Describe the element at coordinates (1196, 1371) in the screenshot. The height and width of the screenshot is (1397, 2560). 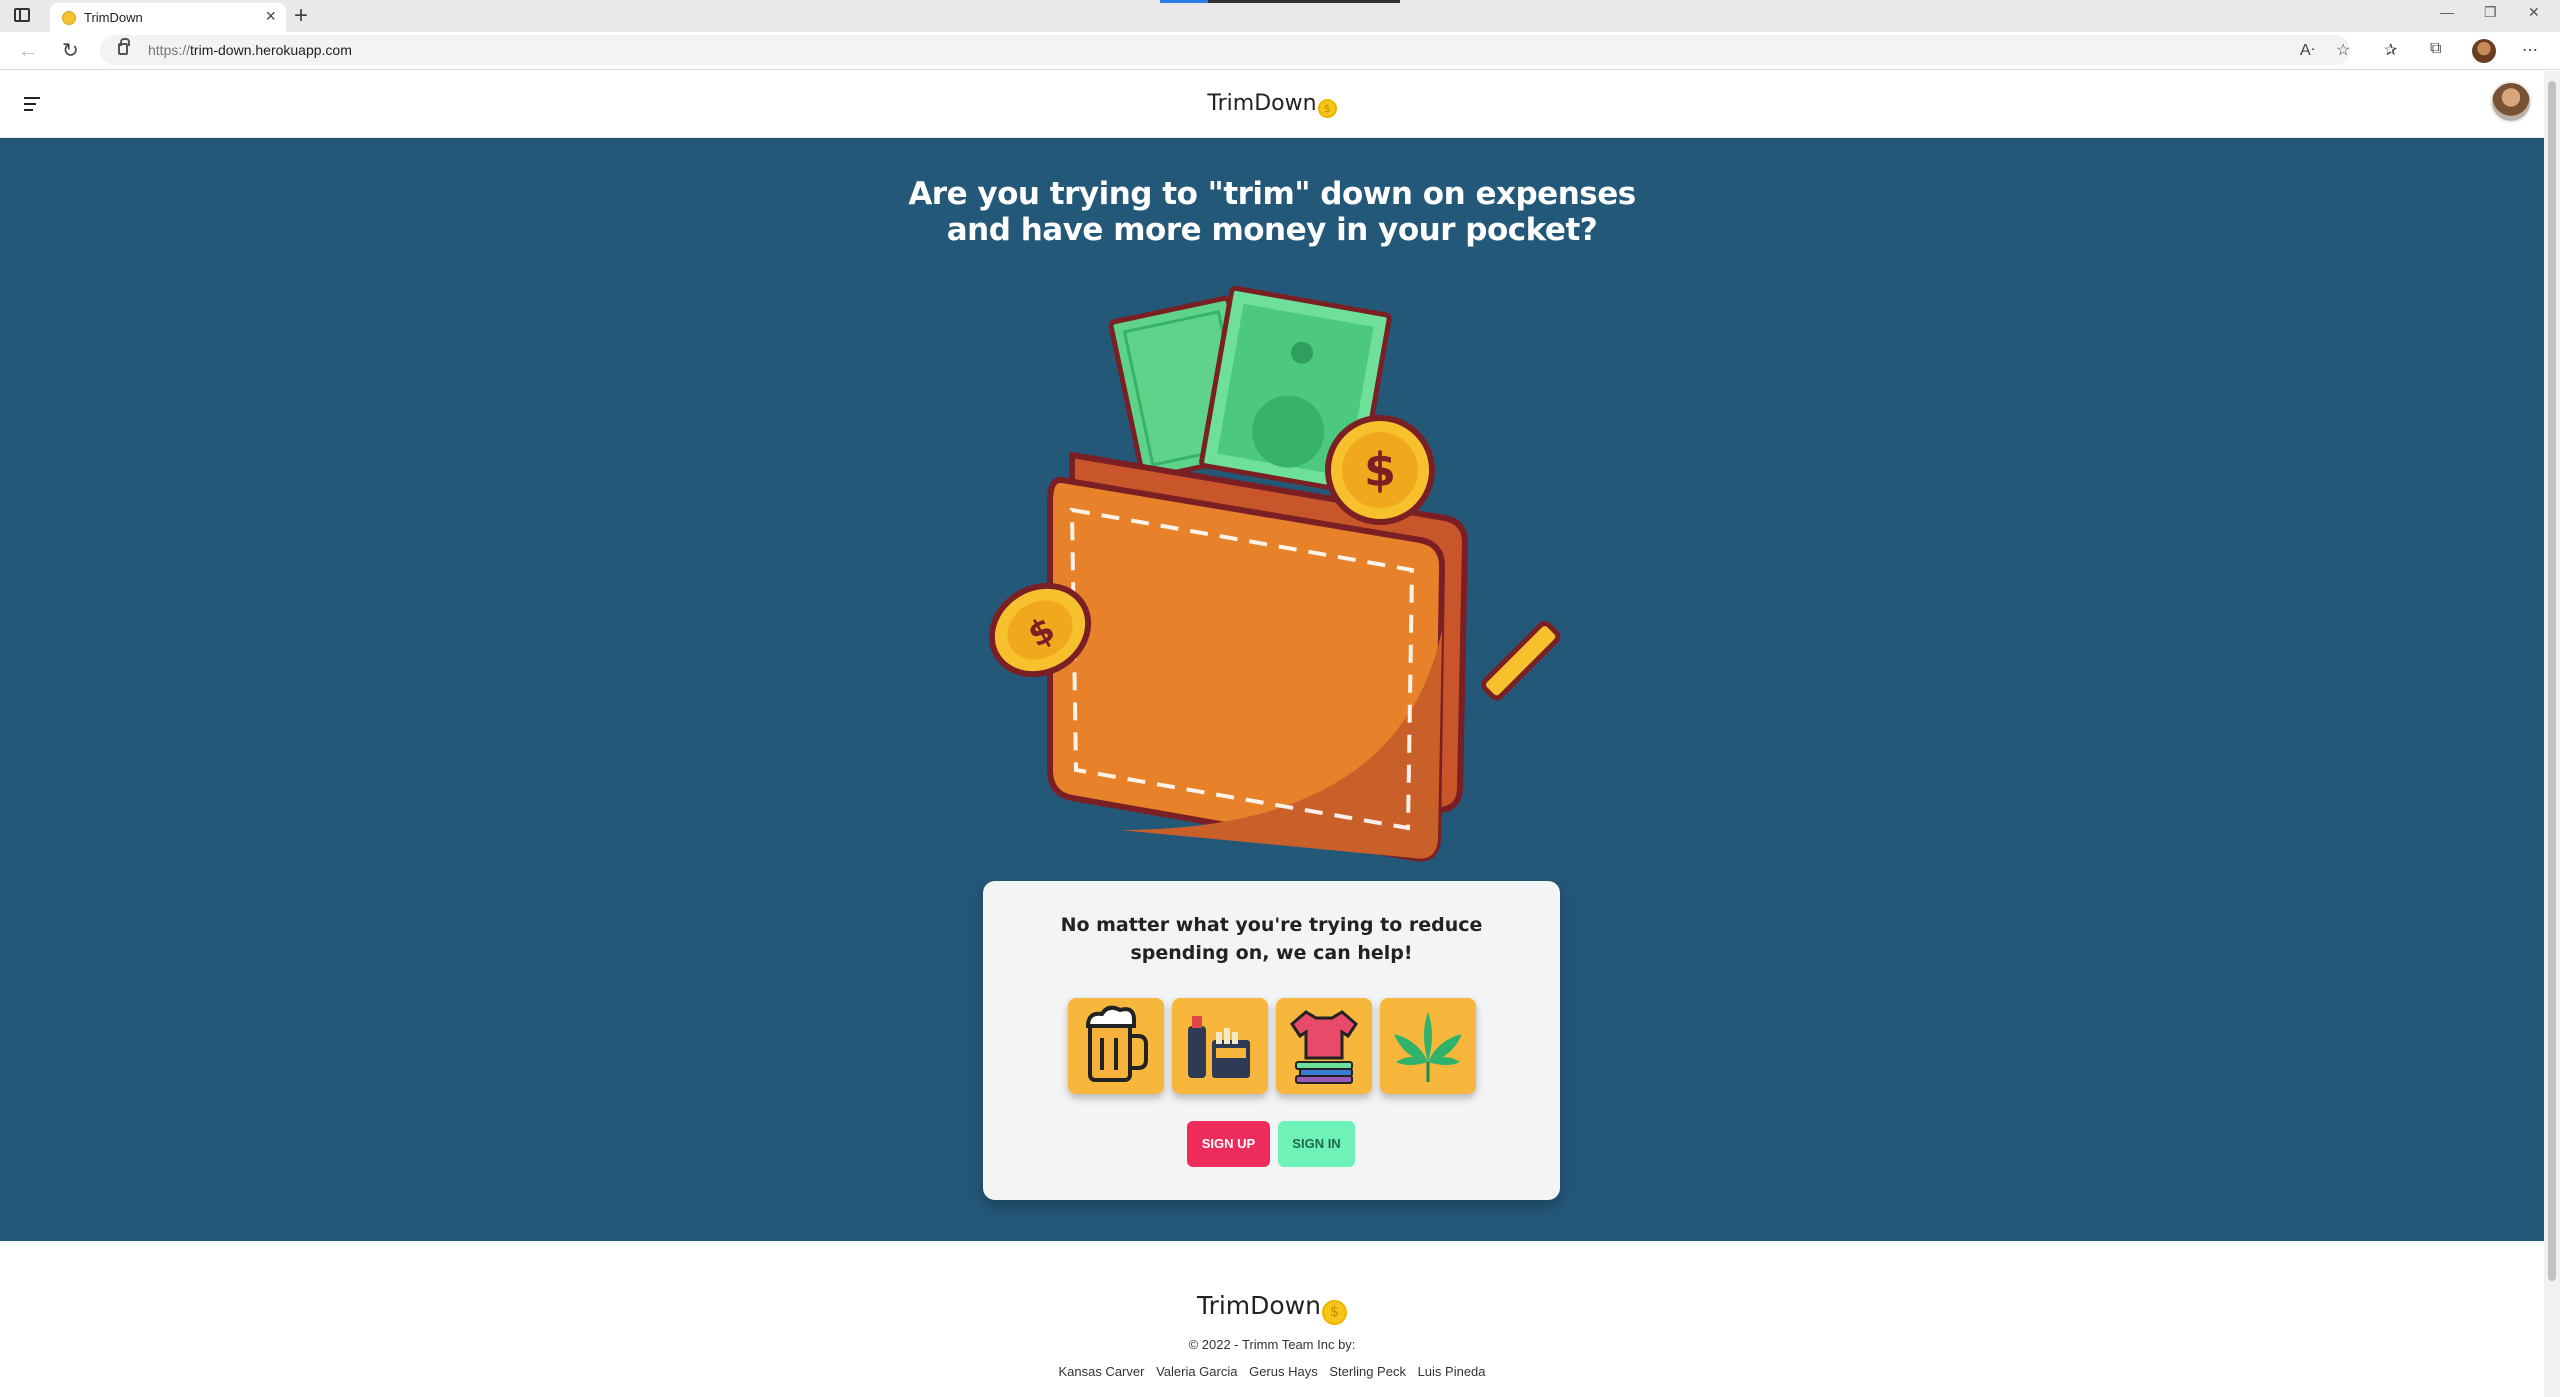
I see `credit-name: Valeria Garcia` at that location.